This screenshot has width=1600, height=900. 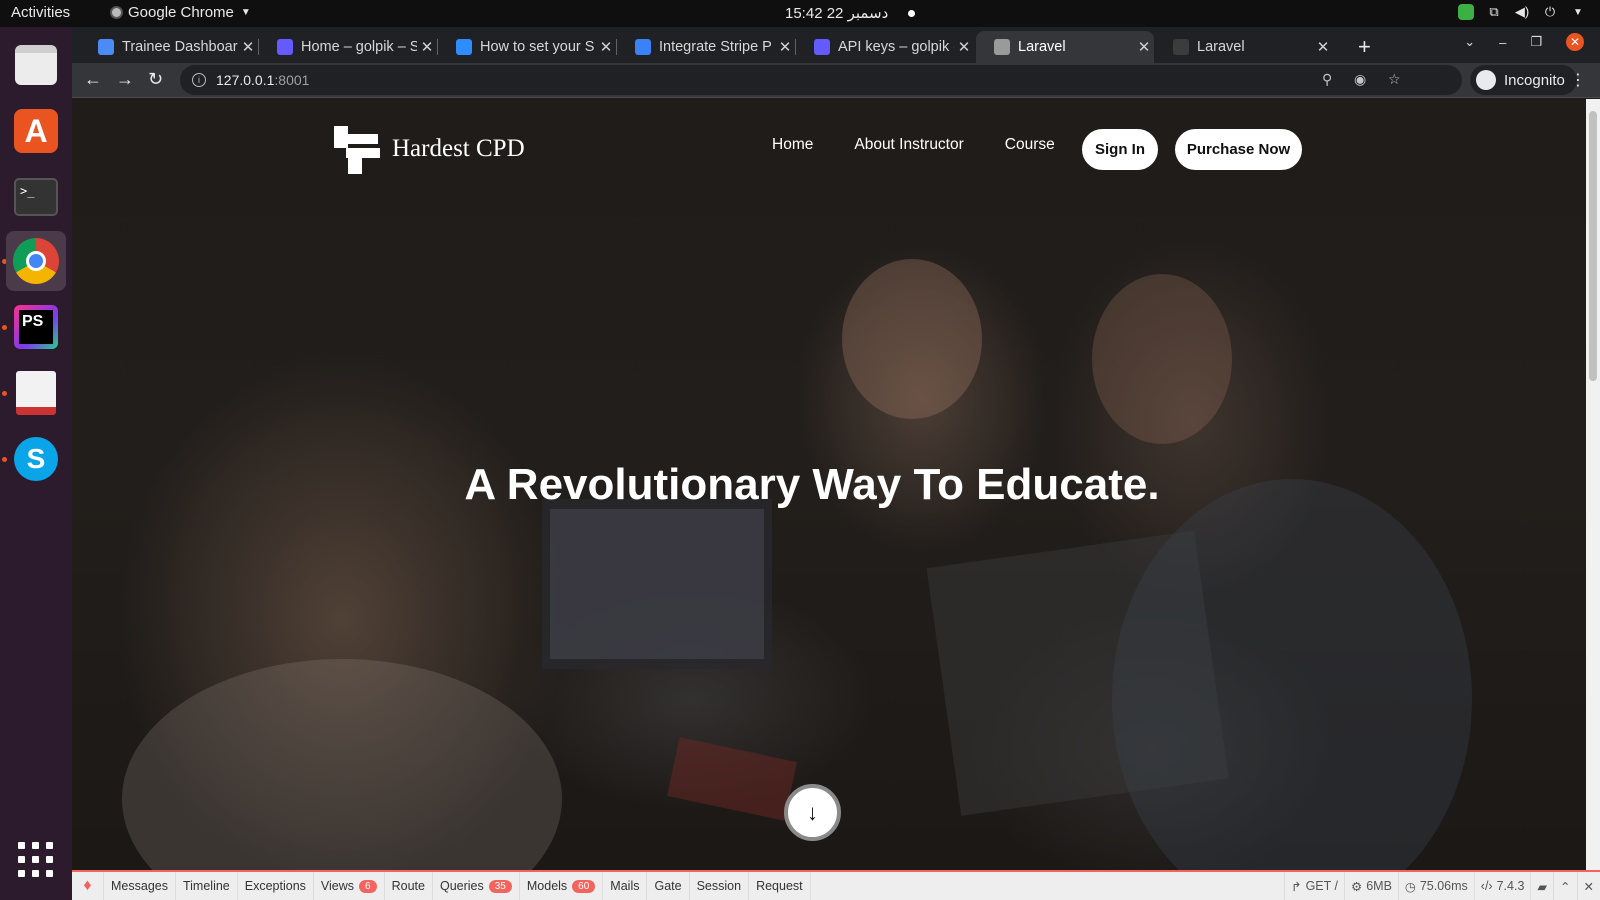 I want to click on close-debugbar-icon: ✕, so click(x=1588, y=886).